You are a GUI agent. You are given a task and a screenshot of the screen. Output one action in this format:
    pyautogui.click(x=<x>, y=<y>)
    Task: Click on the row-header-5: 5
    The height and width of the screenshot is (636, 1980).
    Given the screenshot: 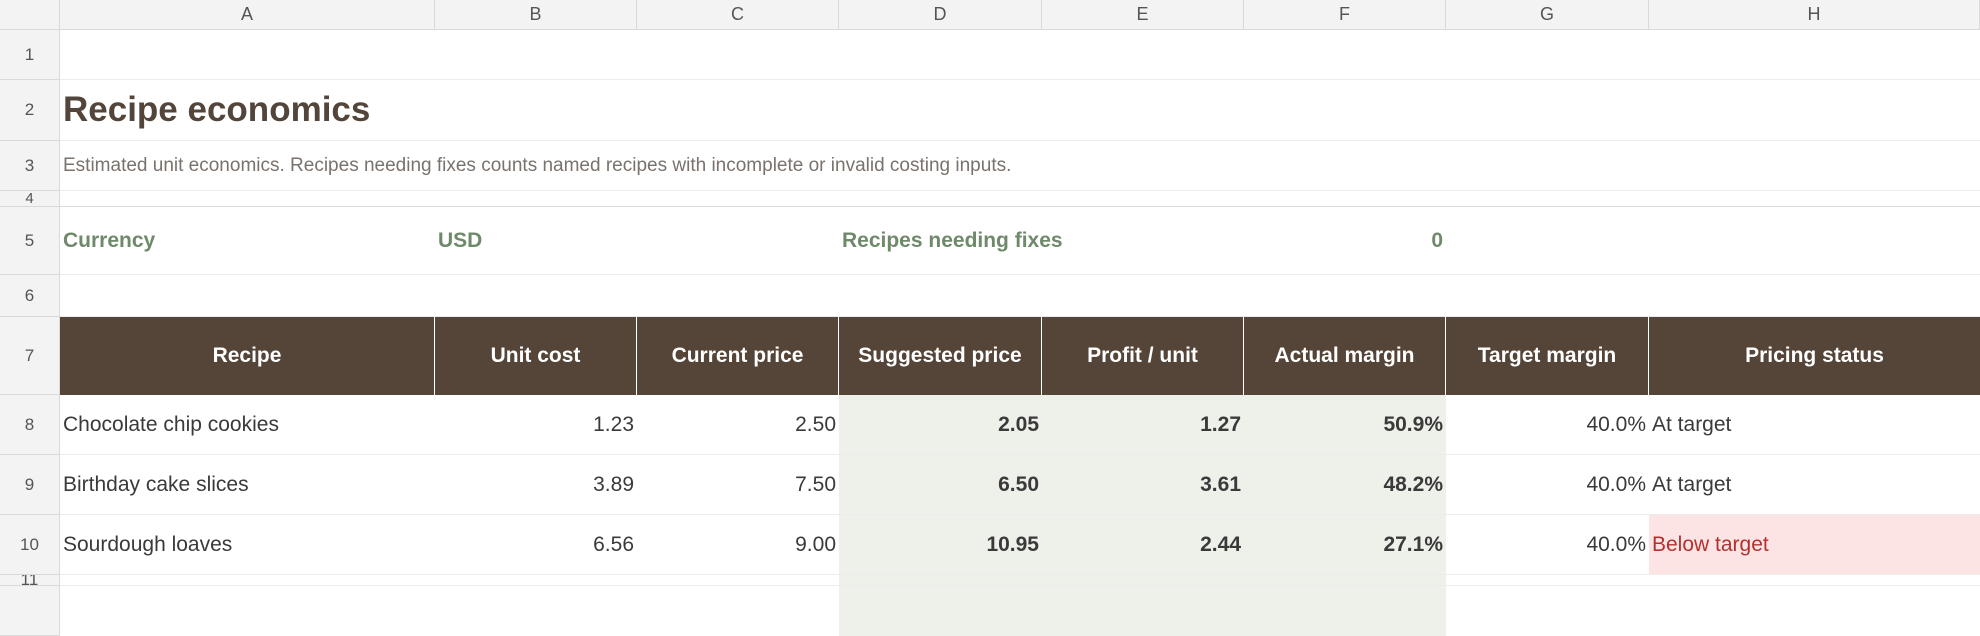 What is the action you would take?
    pyautogui.click(x=30, y=241)
    